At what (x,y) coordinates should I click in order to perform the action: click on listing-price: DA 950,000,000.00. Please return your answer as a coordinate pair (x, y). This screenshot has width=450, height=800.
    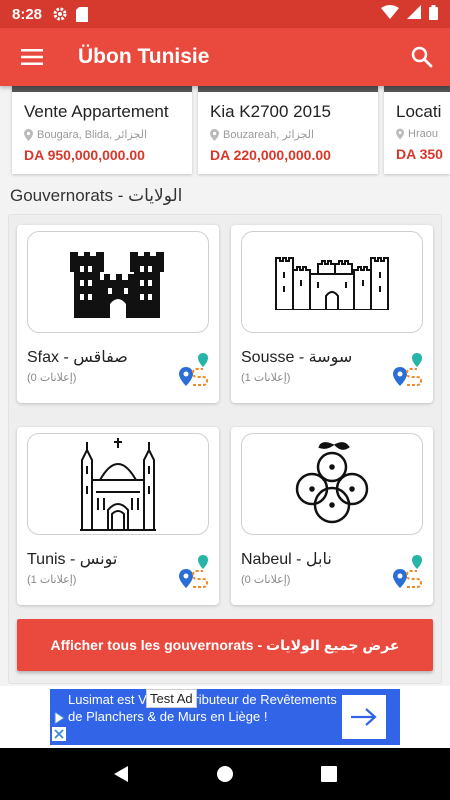
    Looking at the image, I should click on (84, 155).